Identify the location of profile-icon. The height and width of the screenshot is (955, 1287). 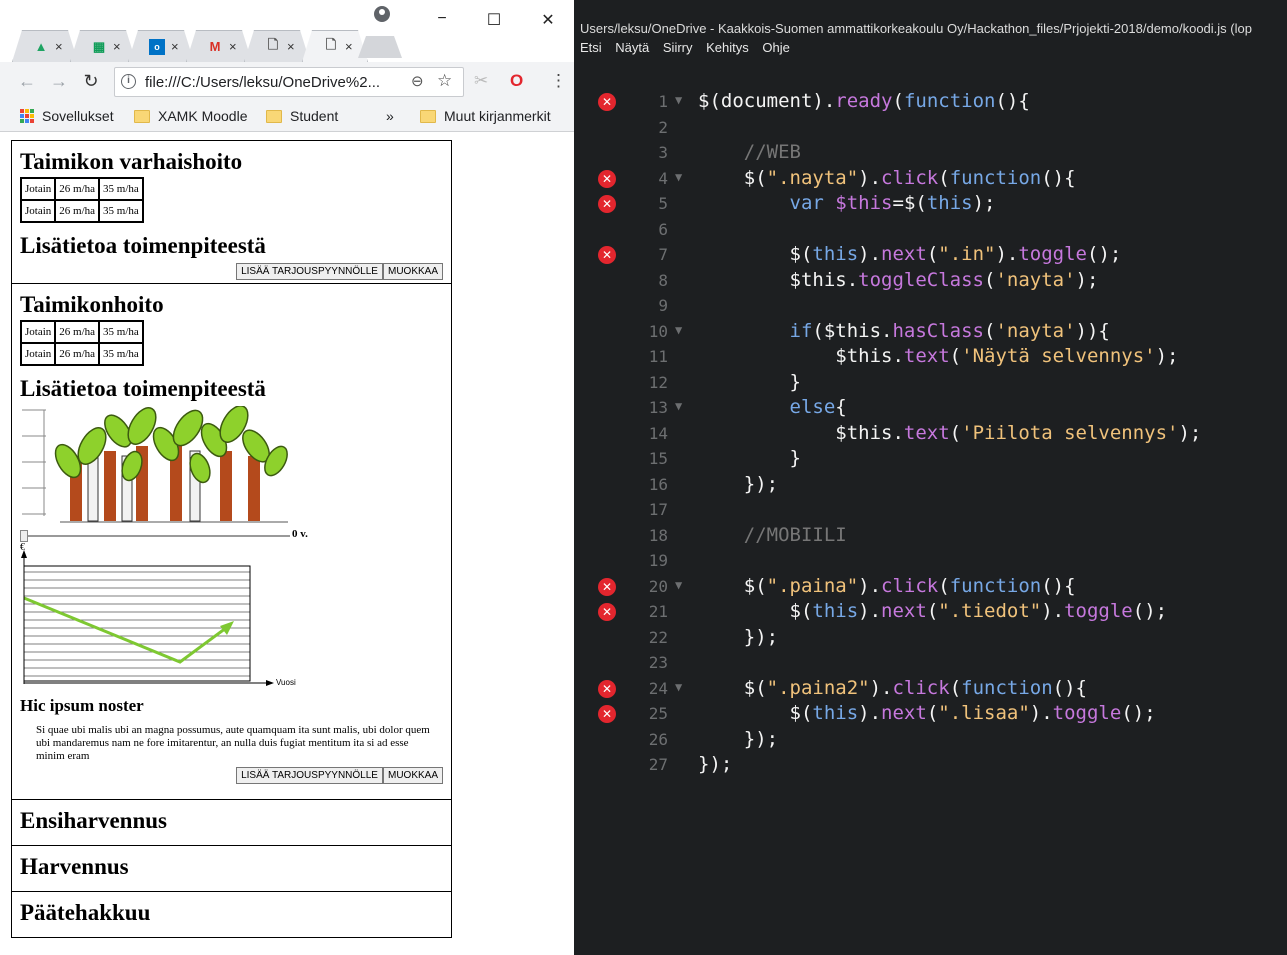
(382, 14).